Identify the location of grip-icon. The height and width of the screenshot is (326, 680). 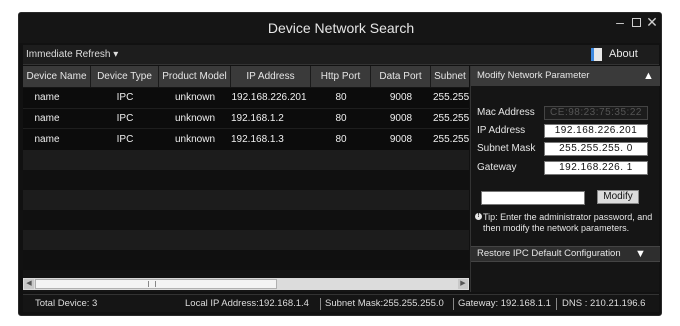
(152, 284).